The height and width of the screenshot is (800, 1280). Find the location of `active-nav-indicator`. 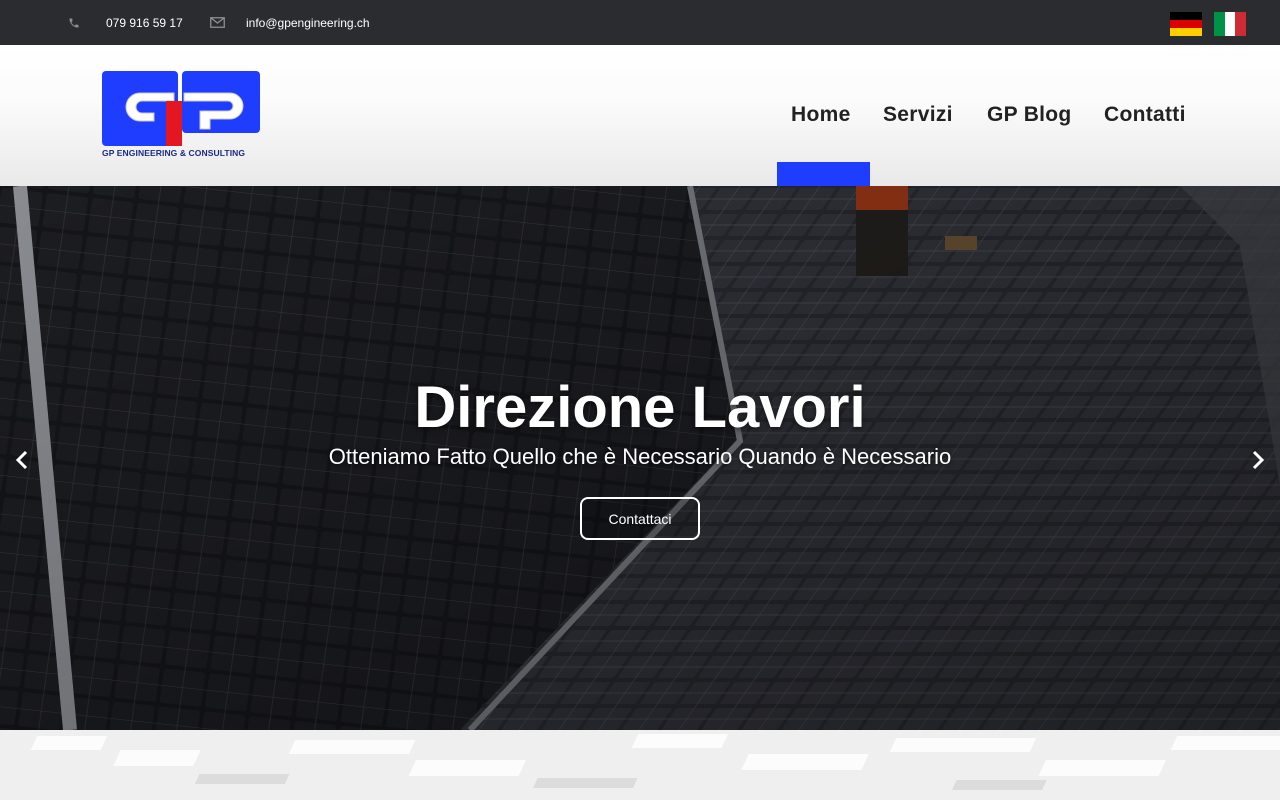

active-nav-indicator is located at coordinates (823, 174).